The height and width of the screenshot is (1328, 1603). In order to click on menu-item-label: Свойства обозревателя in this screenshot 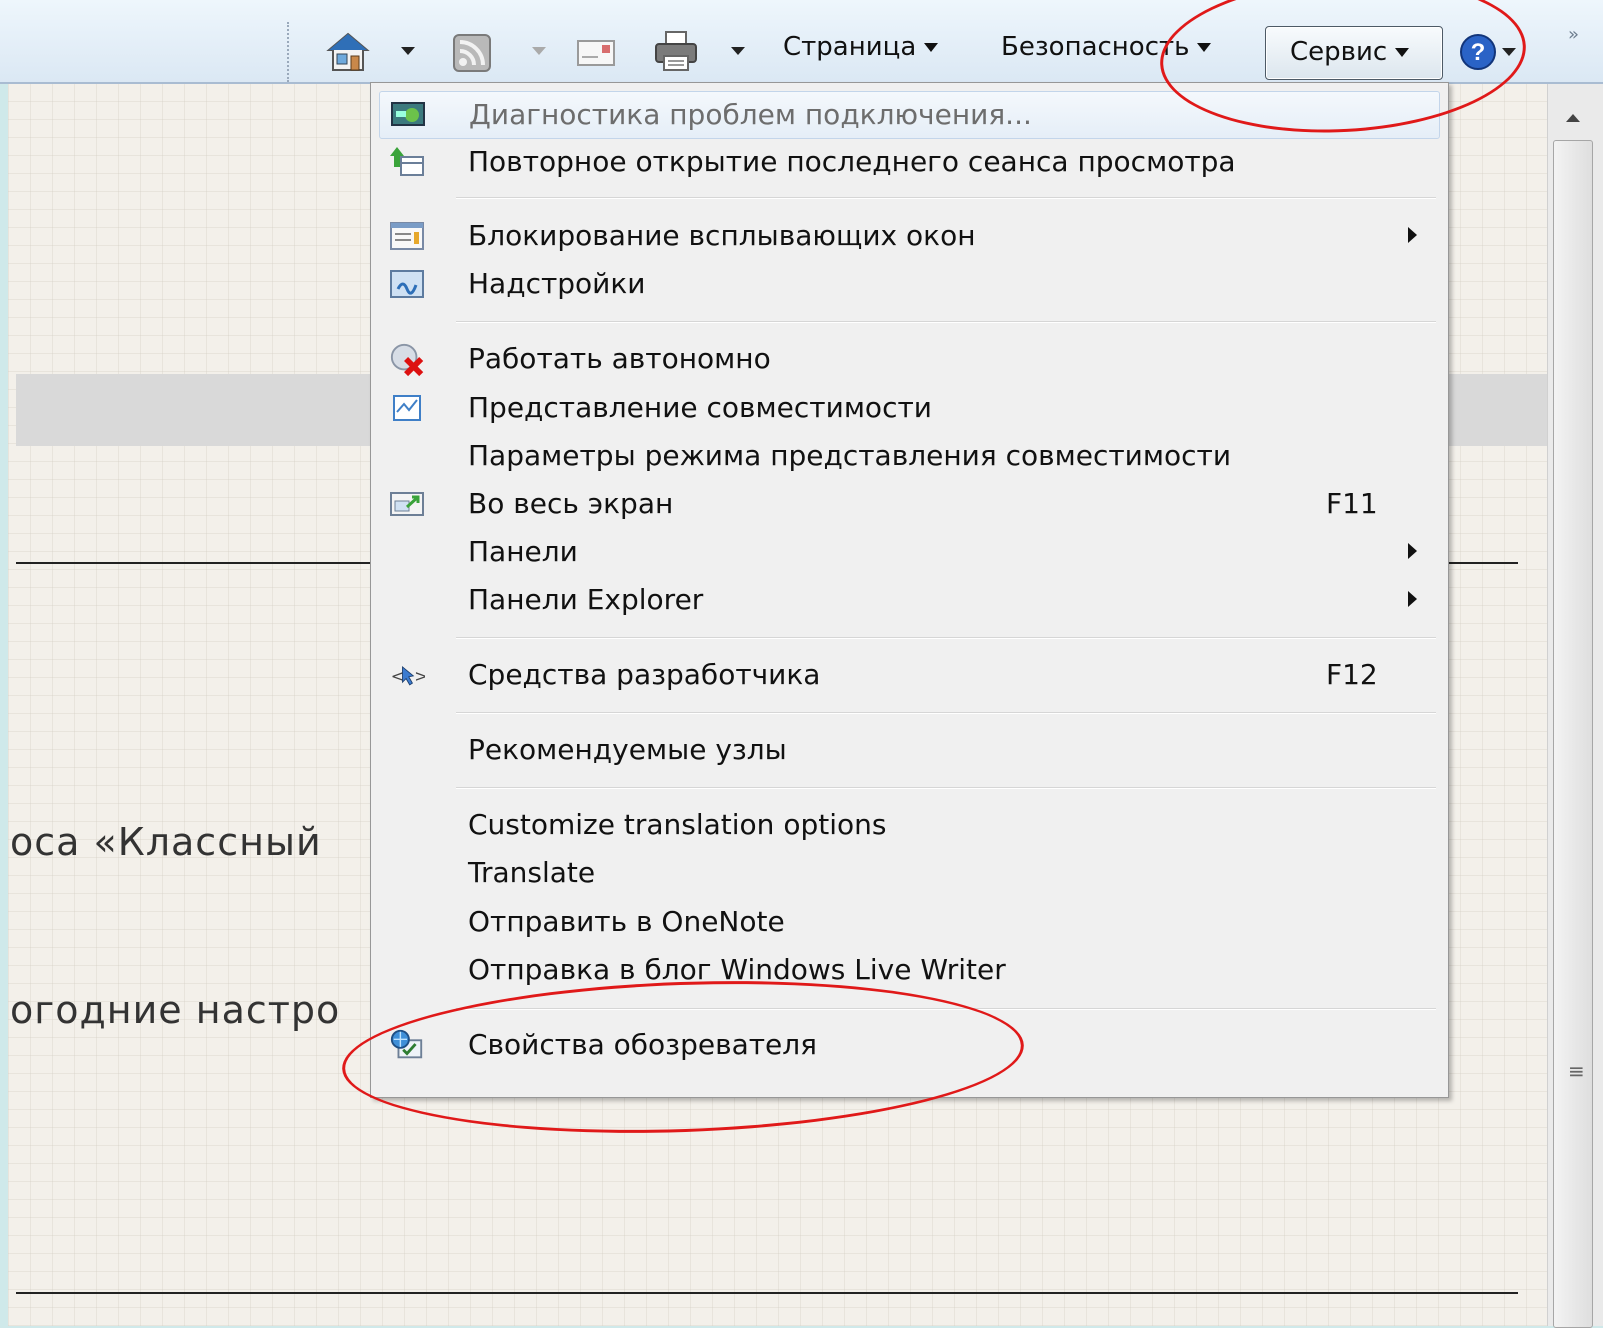, I will do `click(643, 1044)`.